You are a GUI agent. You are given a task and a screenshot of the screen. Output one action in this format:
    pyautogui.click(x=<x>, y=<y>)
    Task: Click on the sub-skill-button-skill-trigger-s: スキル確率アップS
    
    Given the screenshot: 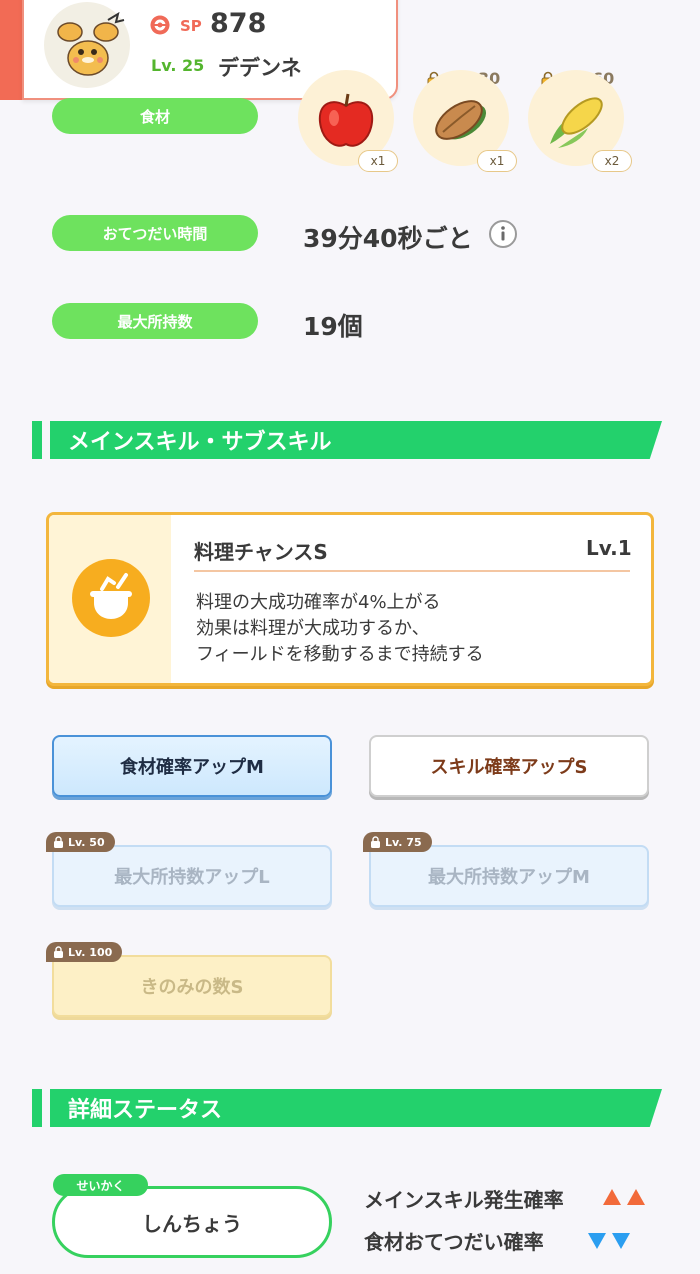 What is the action you would take?
    pyautogui.click(x=509, y=766)
    